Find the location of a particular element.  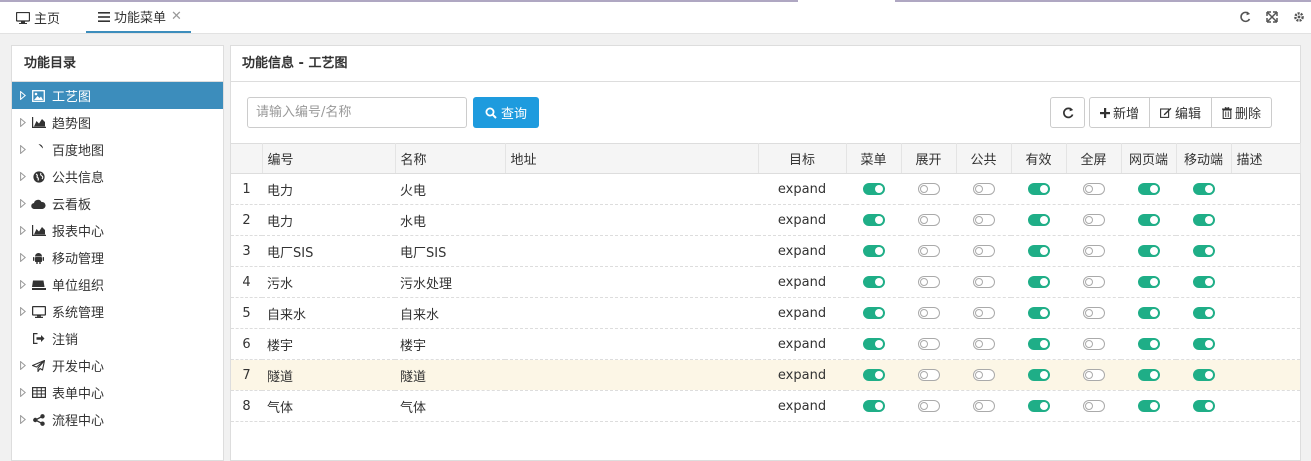

sidebar-item-3: 公共信息 is located at coordinates (117, 176).